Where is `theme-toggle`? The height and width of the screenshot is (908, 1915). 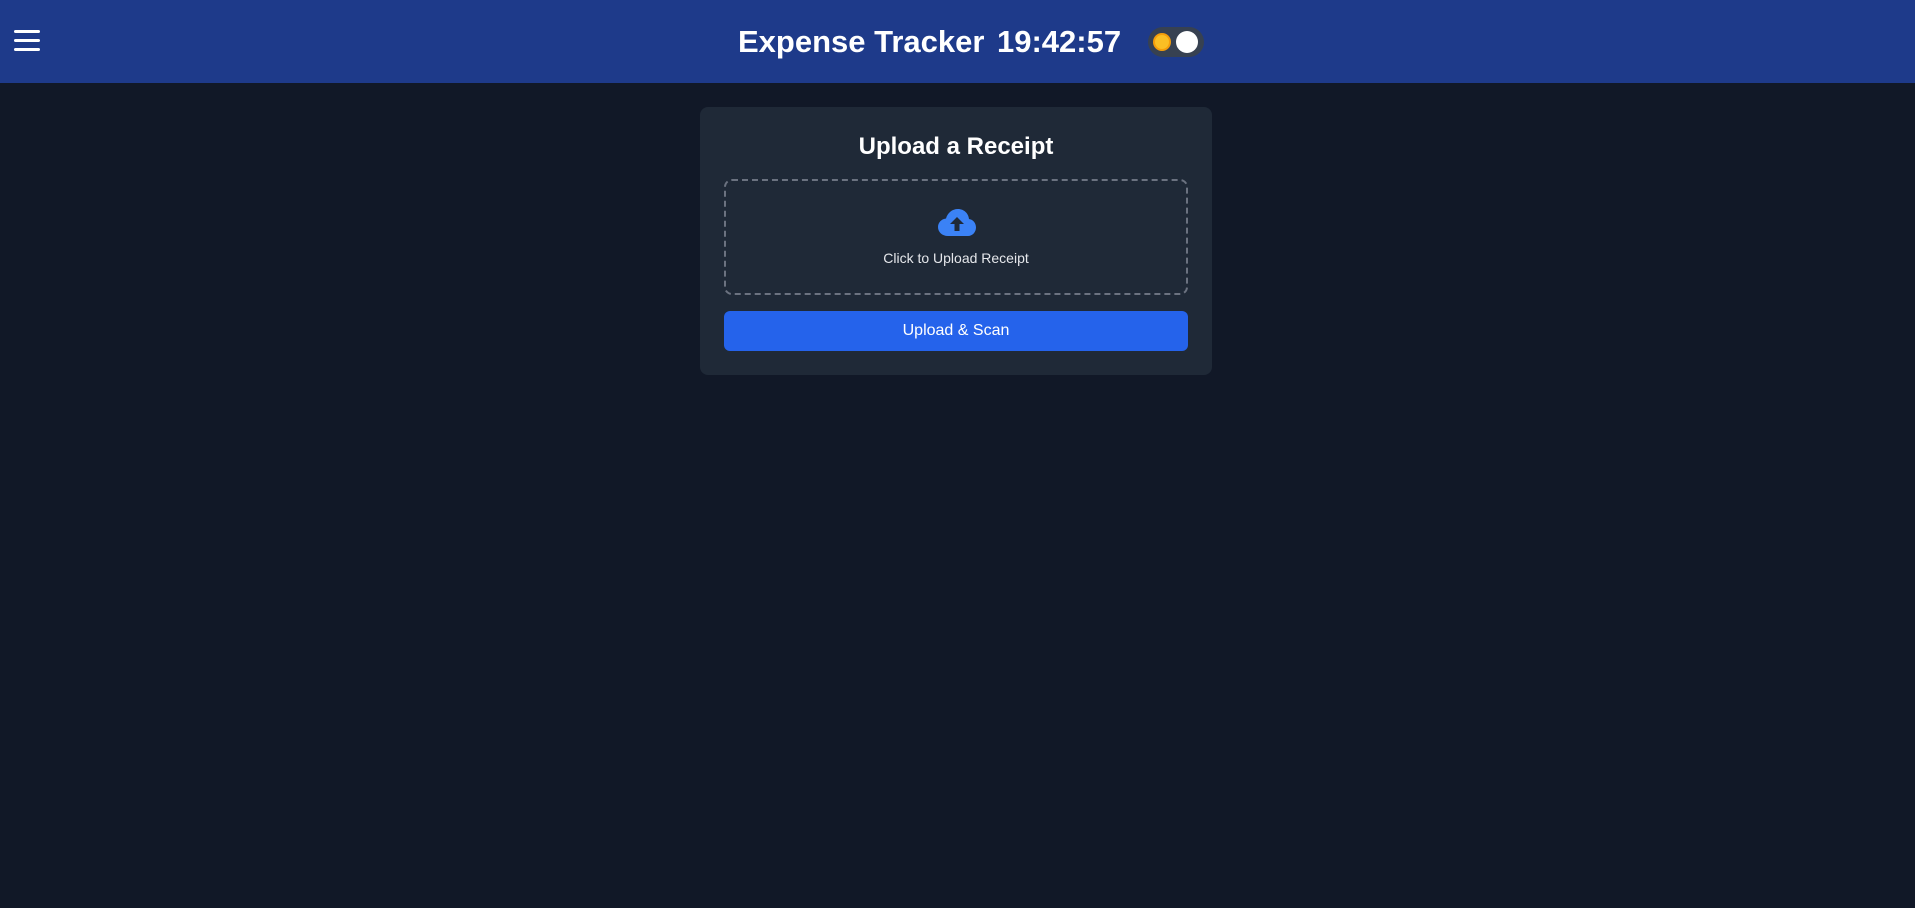
theme-toggle is located at coordinates (1176, 42).